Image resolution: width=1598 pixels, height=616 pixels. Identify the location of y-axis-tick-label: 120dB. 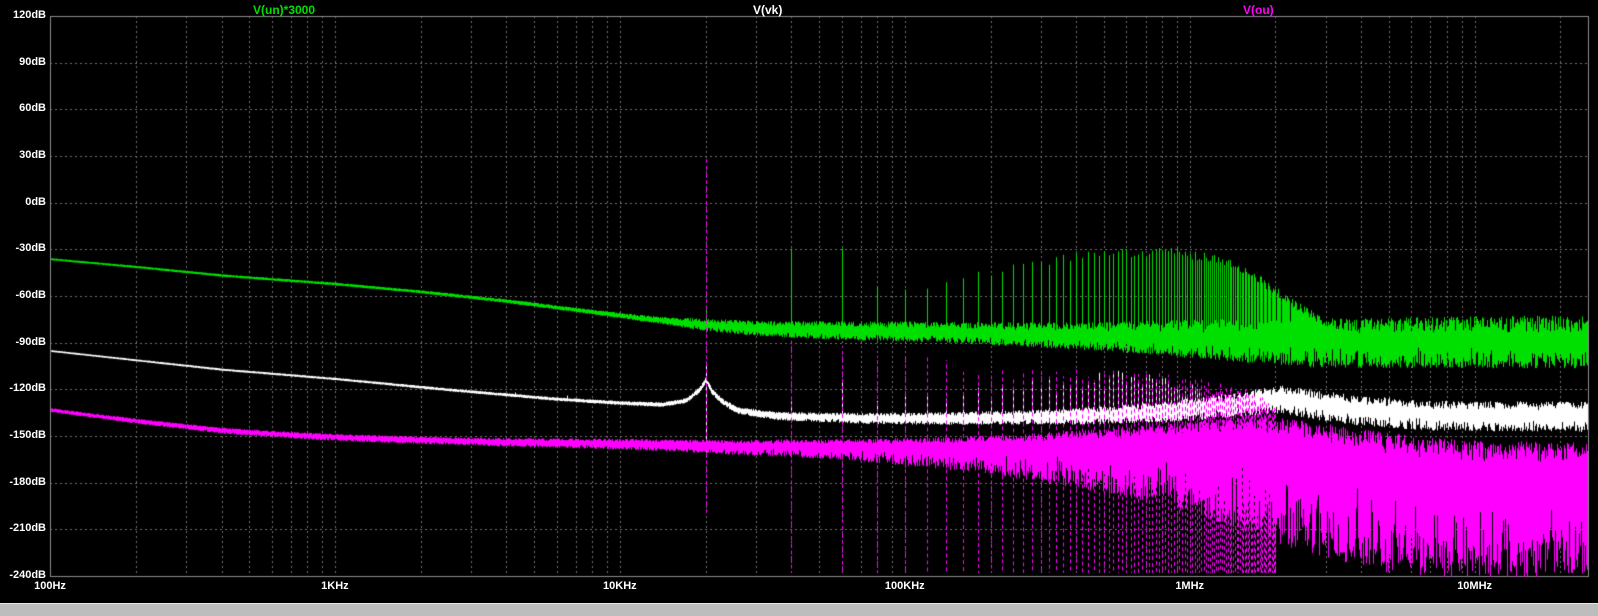
(29, 15).